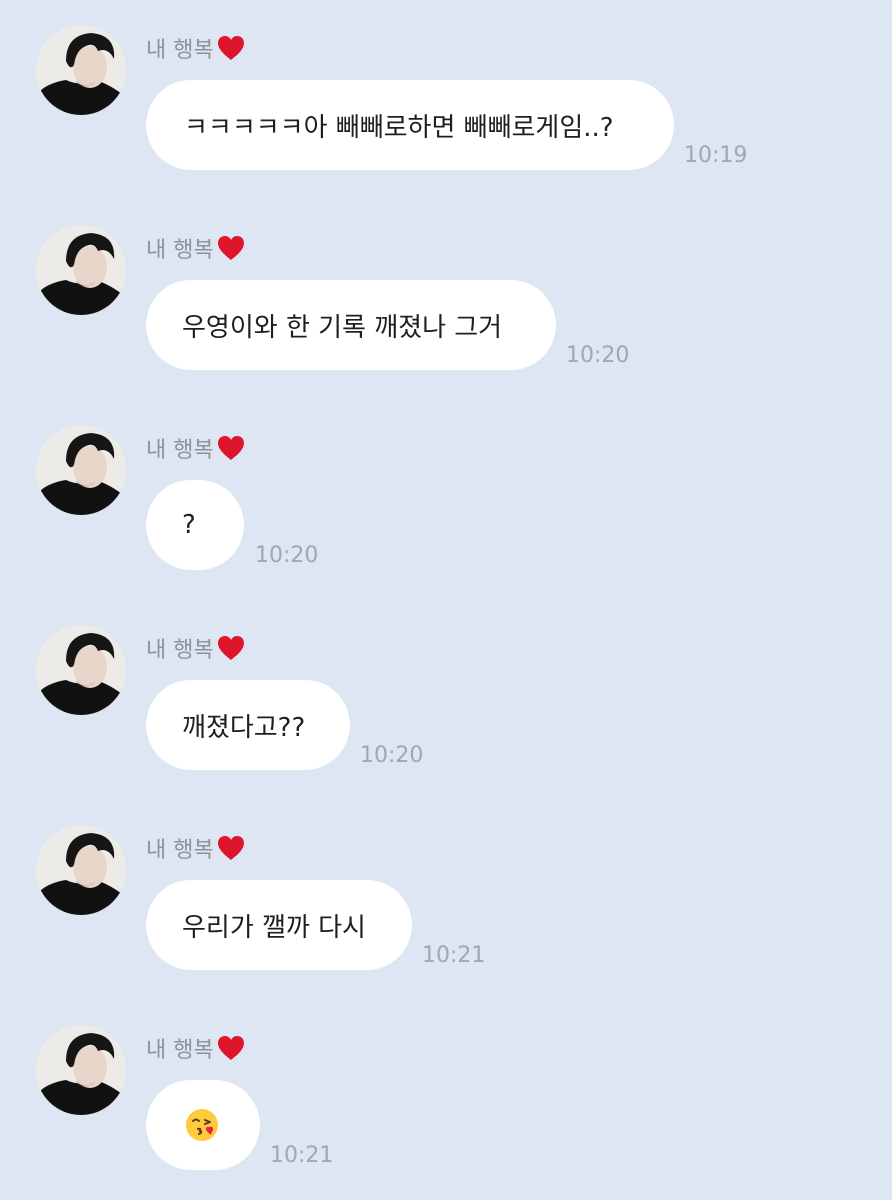 Image resolution: width=892 pixels, height=1200 pixels. I want to click on message-bubble: 깨졌다고??, so click(248, 725).